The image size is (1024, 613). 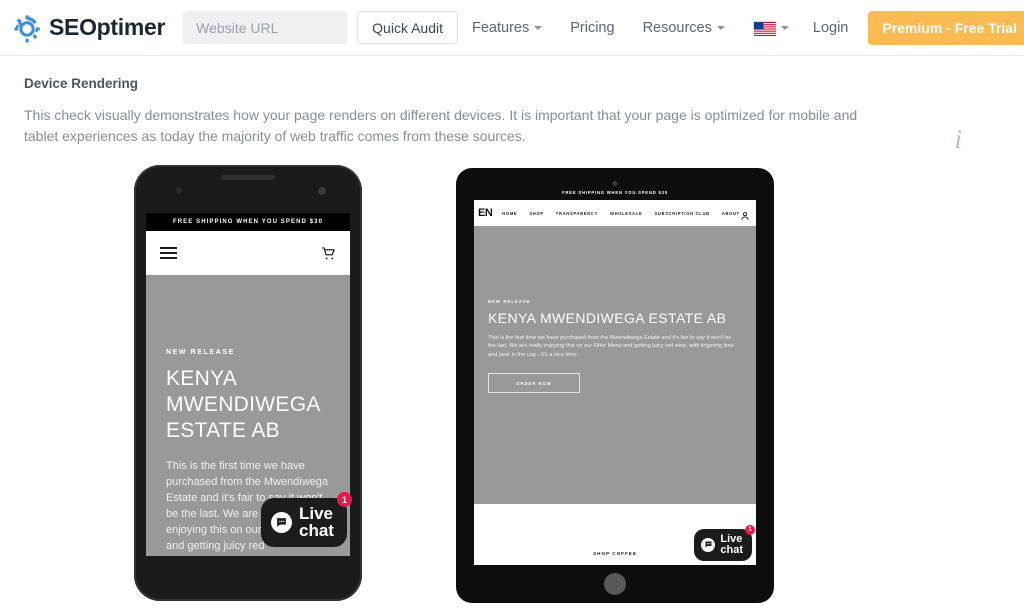 I want to click on tablet-footer: SHOP COFFEE Live chat 1, so click(x=615, y=534).